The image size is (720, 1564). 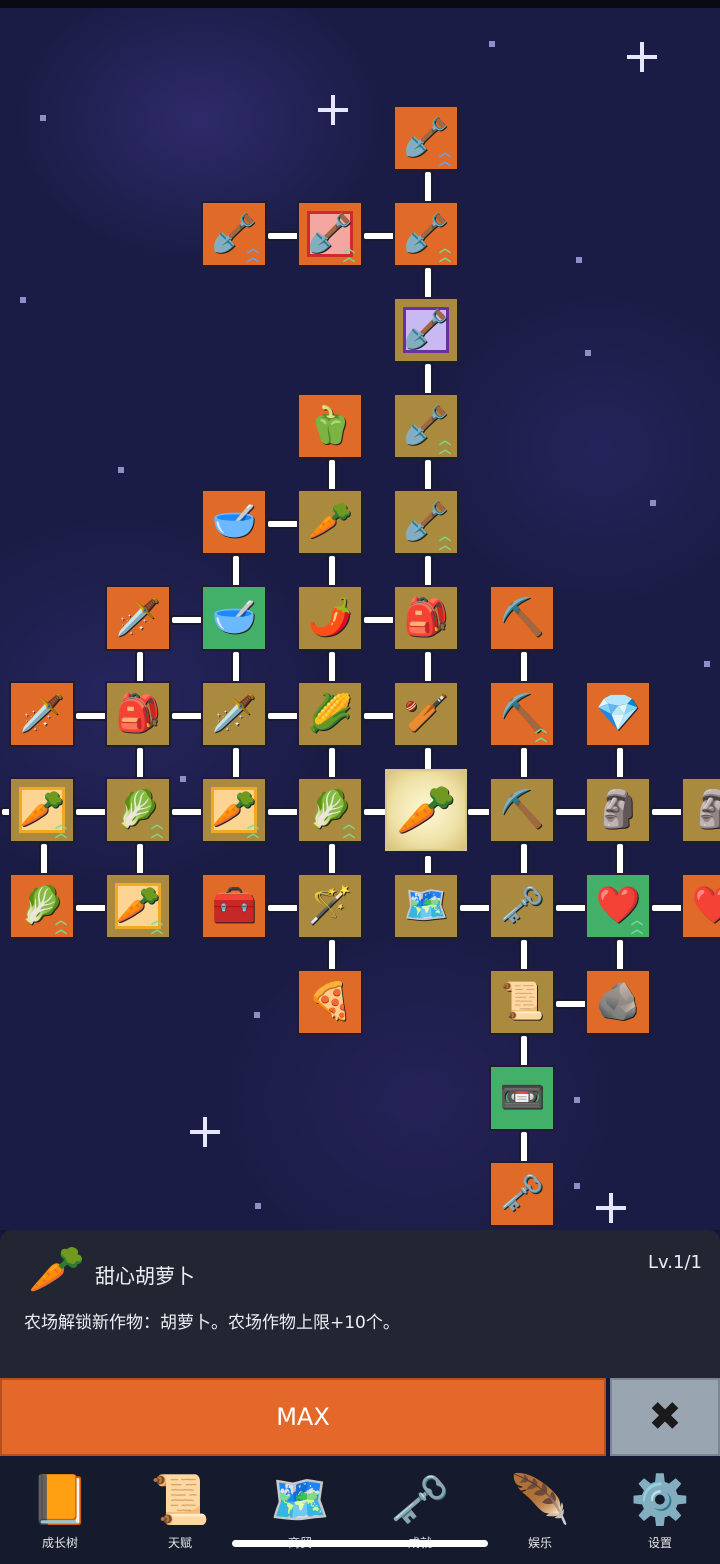 I want to click on skill-icon: 🪨, so click(x=618, y=1001).